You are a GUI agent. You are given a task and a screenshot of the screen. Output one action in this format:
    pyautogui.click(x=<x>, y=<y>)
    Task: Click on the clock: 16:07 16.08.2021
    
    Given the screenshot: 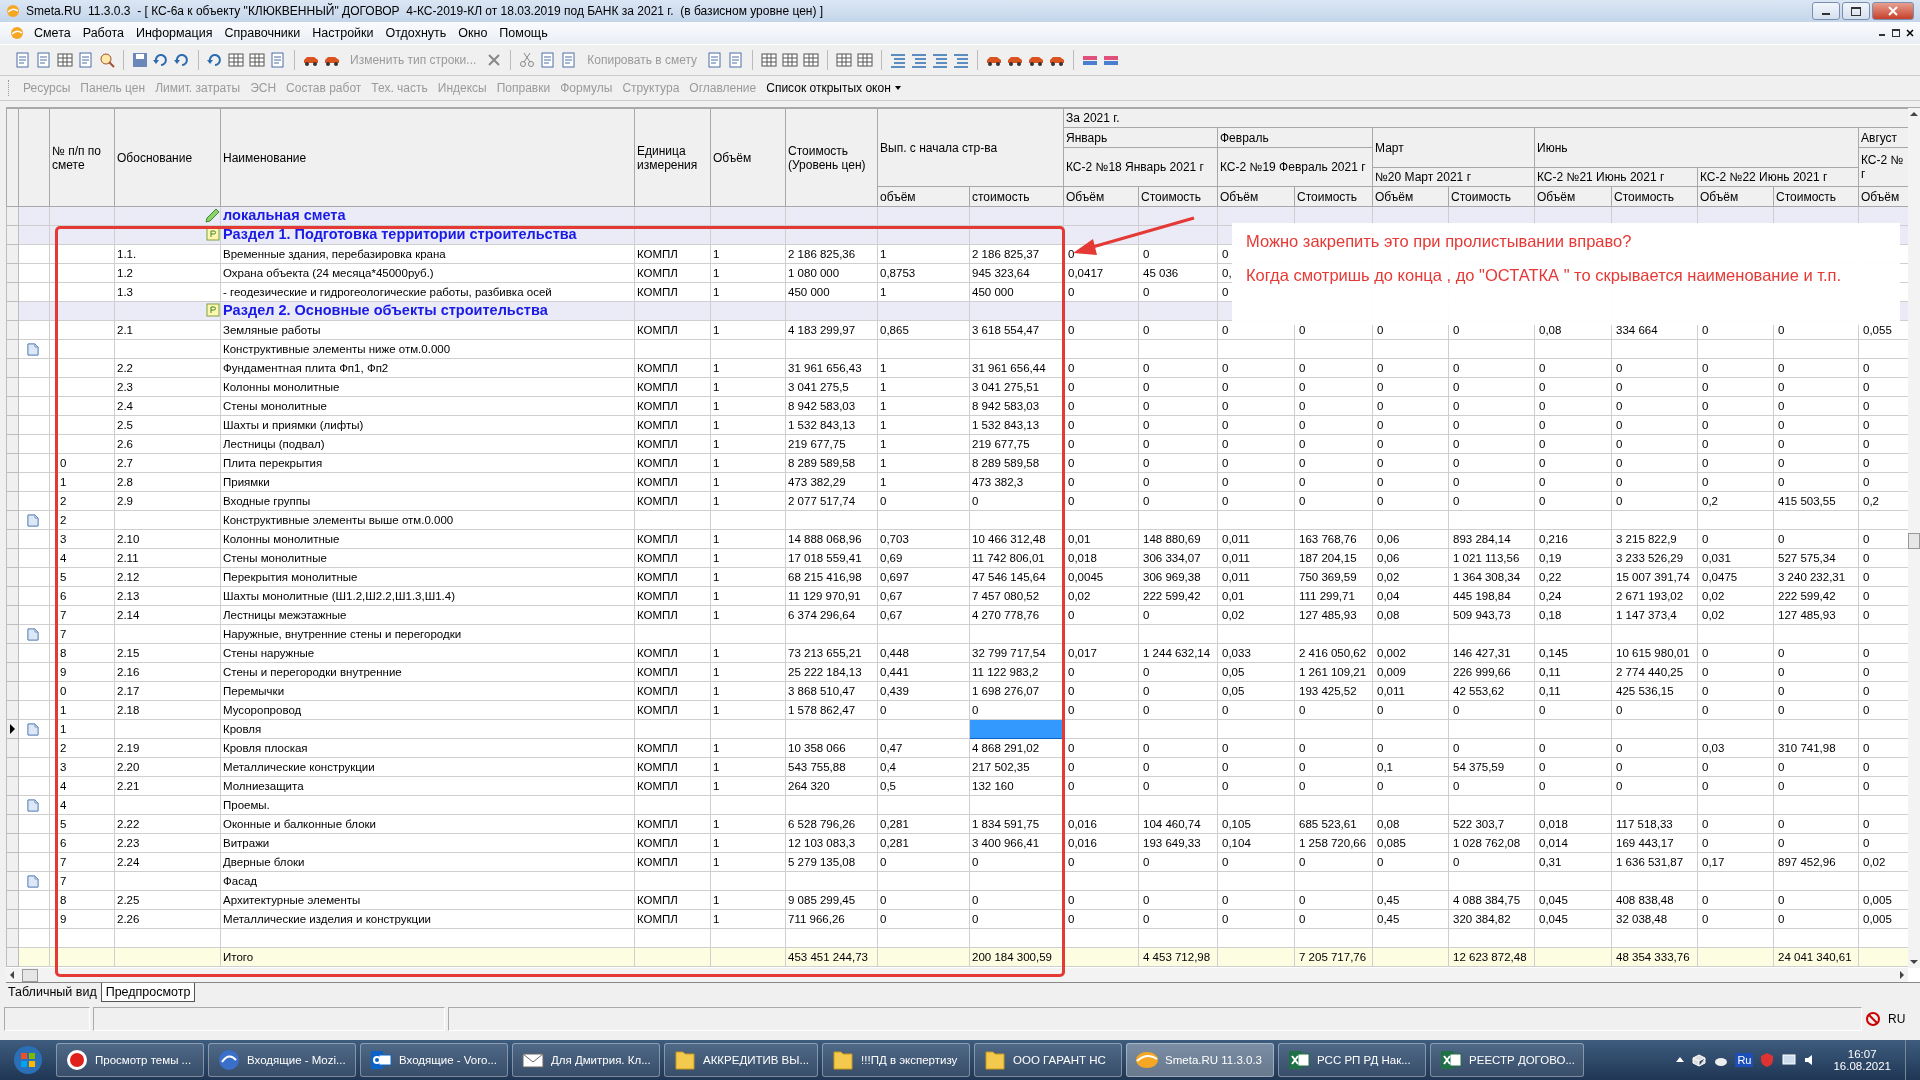 What is the action you would take?
    pyautogui.click(x=1862, y=1060)
    